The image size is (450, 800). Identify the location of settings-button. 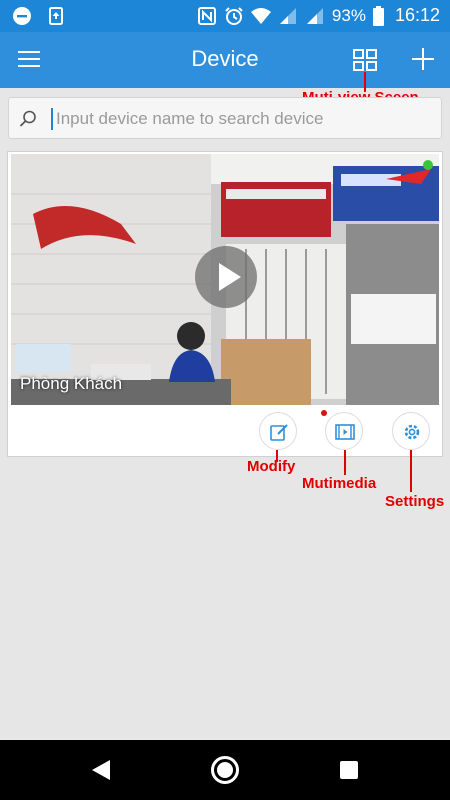
(411, 431).